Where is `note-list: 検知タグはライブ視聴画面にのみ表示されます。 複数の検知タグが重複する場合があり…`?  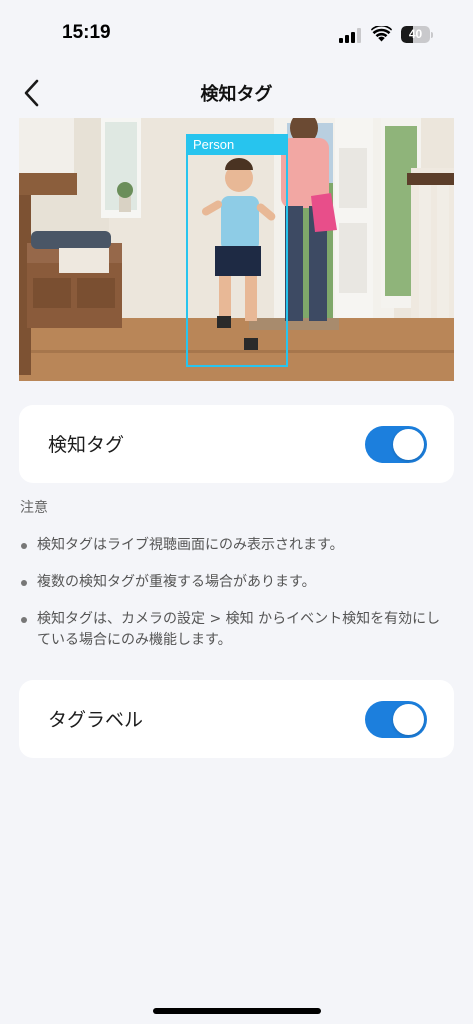
note-list: 検知タグはライブ視聴画面にのみ表示されます。 複数の検知タグが重複する場合があり… is located at coordinates (232, 601).